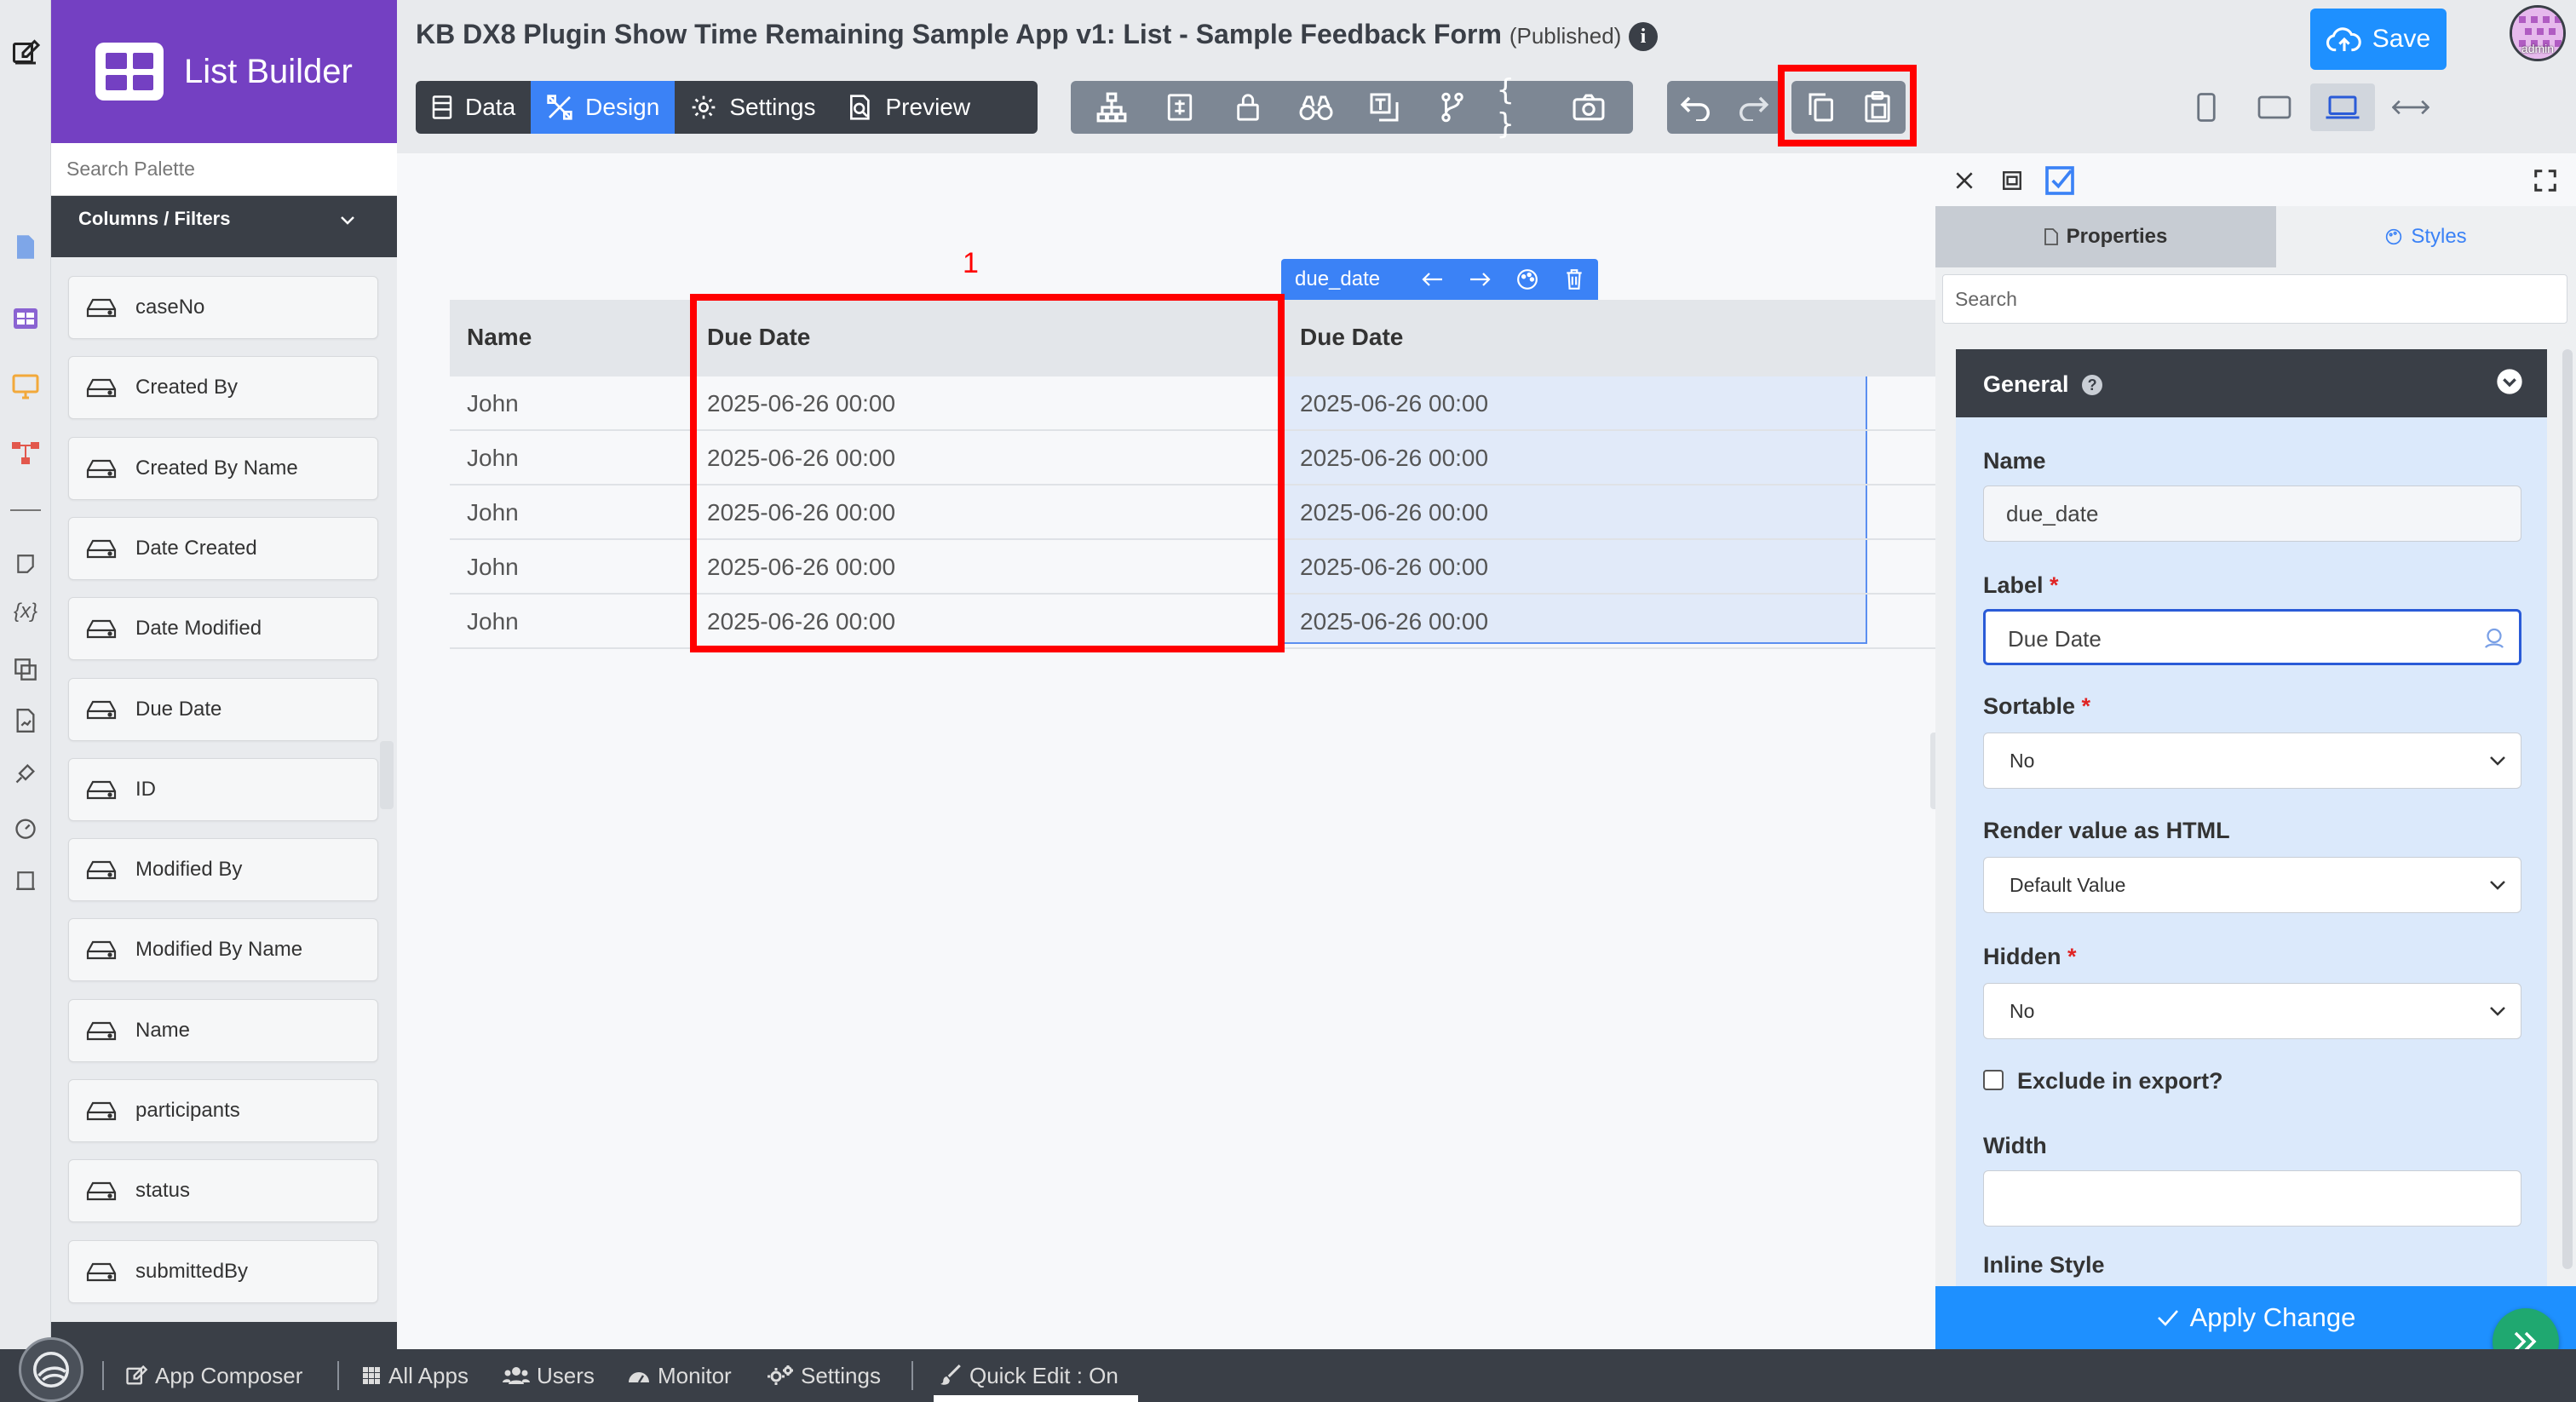  What do you see at coordinates (1644, 36) in the screenshot?
I see `info-icon: i` at bounding box center [1644, 36].